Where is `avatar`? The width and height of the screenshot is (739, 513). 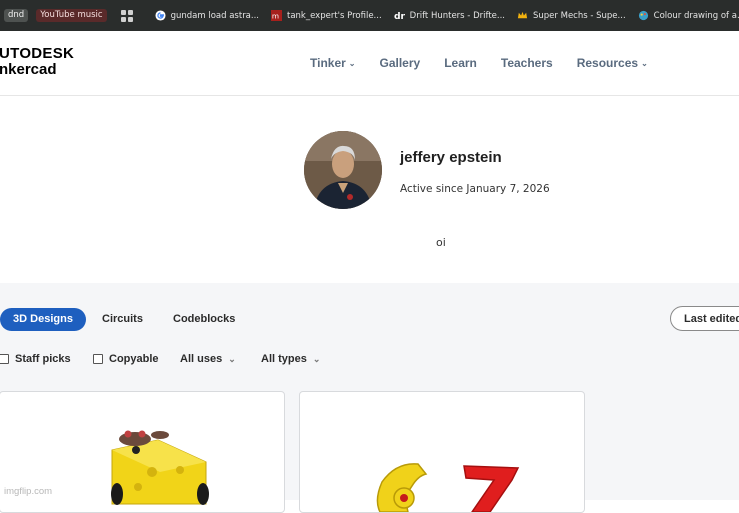
avatar is located at coordinates (343, 170).